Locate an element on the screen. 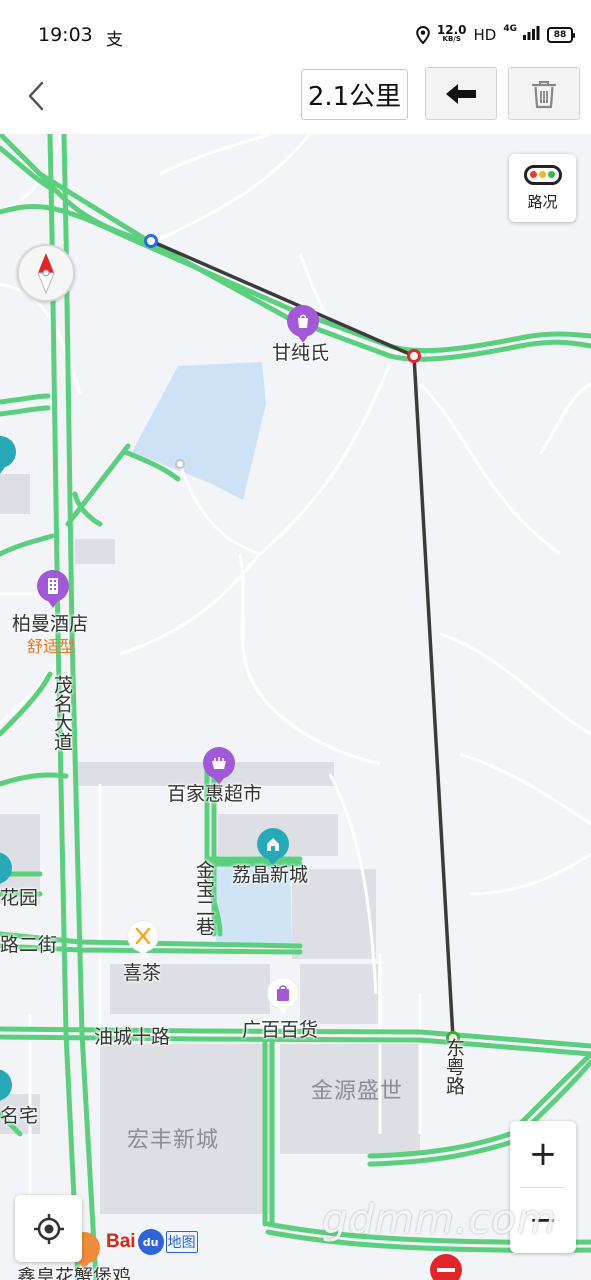 The image size is (591, 1280). trash-icon is located at coordinates (544, 94).